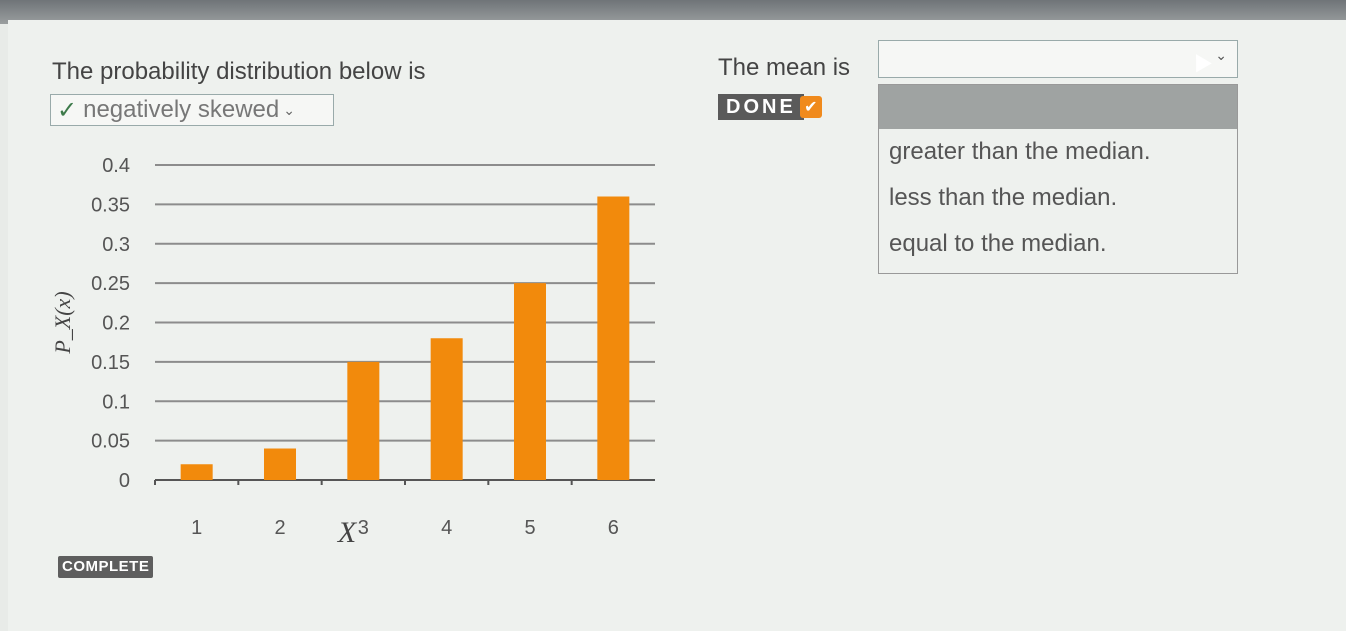 The height and width of the screenshot is (631, 1346). I want to click on done-label: DONE, so click(761, 107).